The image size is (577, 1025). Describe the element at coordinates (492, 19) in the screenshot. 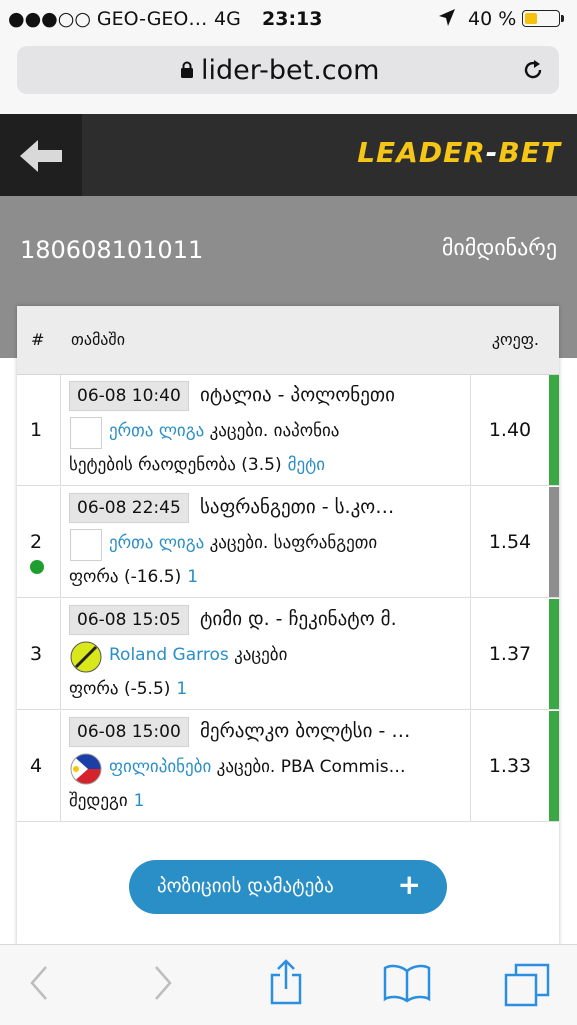

I see `battery-percent: 40 %` at that location.